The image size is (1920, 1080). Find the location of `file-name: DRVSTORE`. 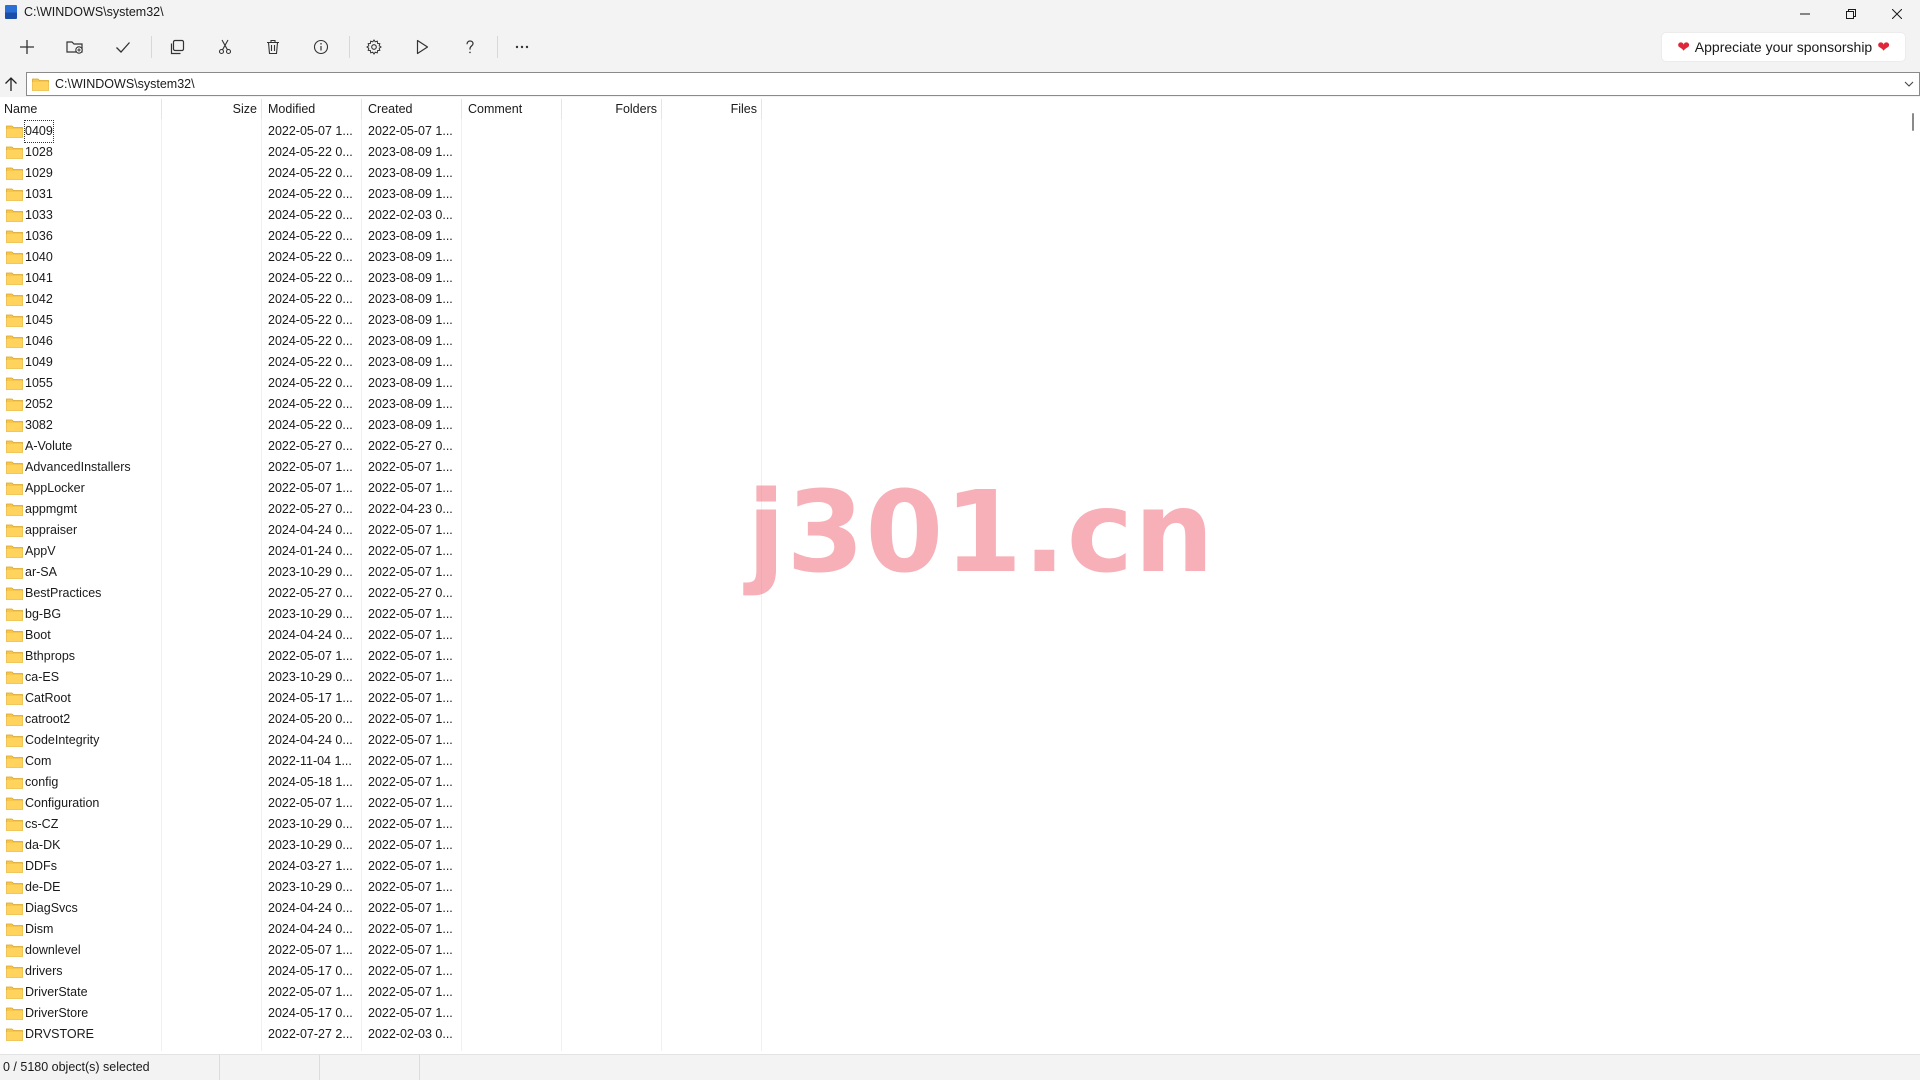

file-name: DRVSTORE is located at coordinates (60, 1034).